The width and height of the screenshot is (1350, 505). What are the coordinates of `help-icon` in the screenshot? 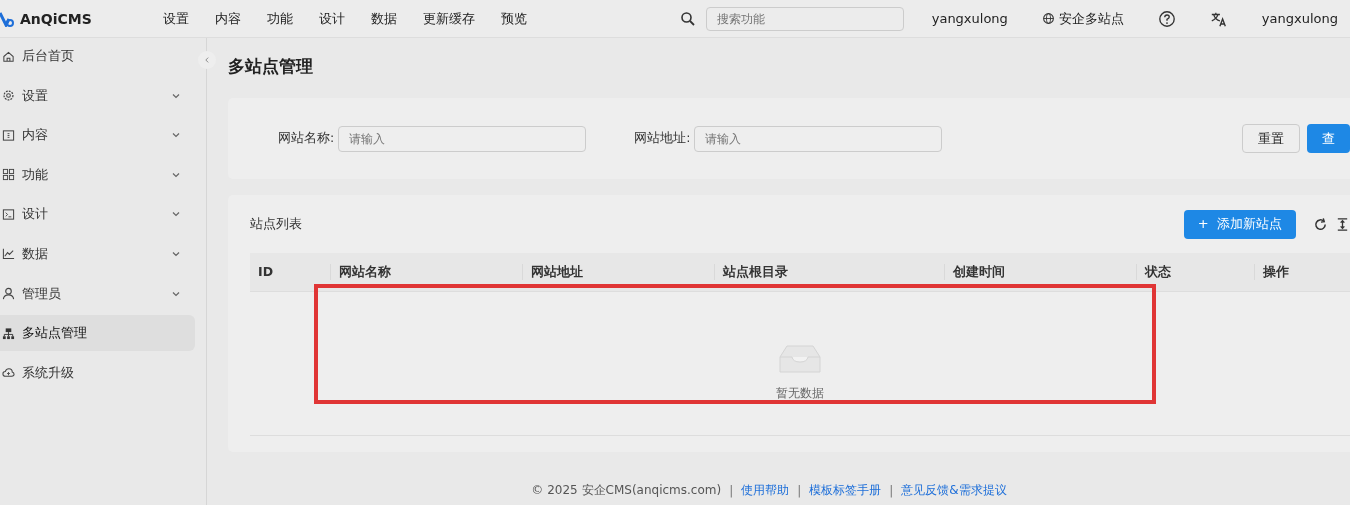 It's located at (1166, 18).